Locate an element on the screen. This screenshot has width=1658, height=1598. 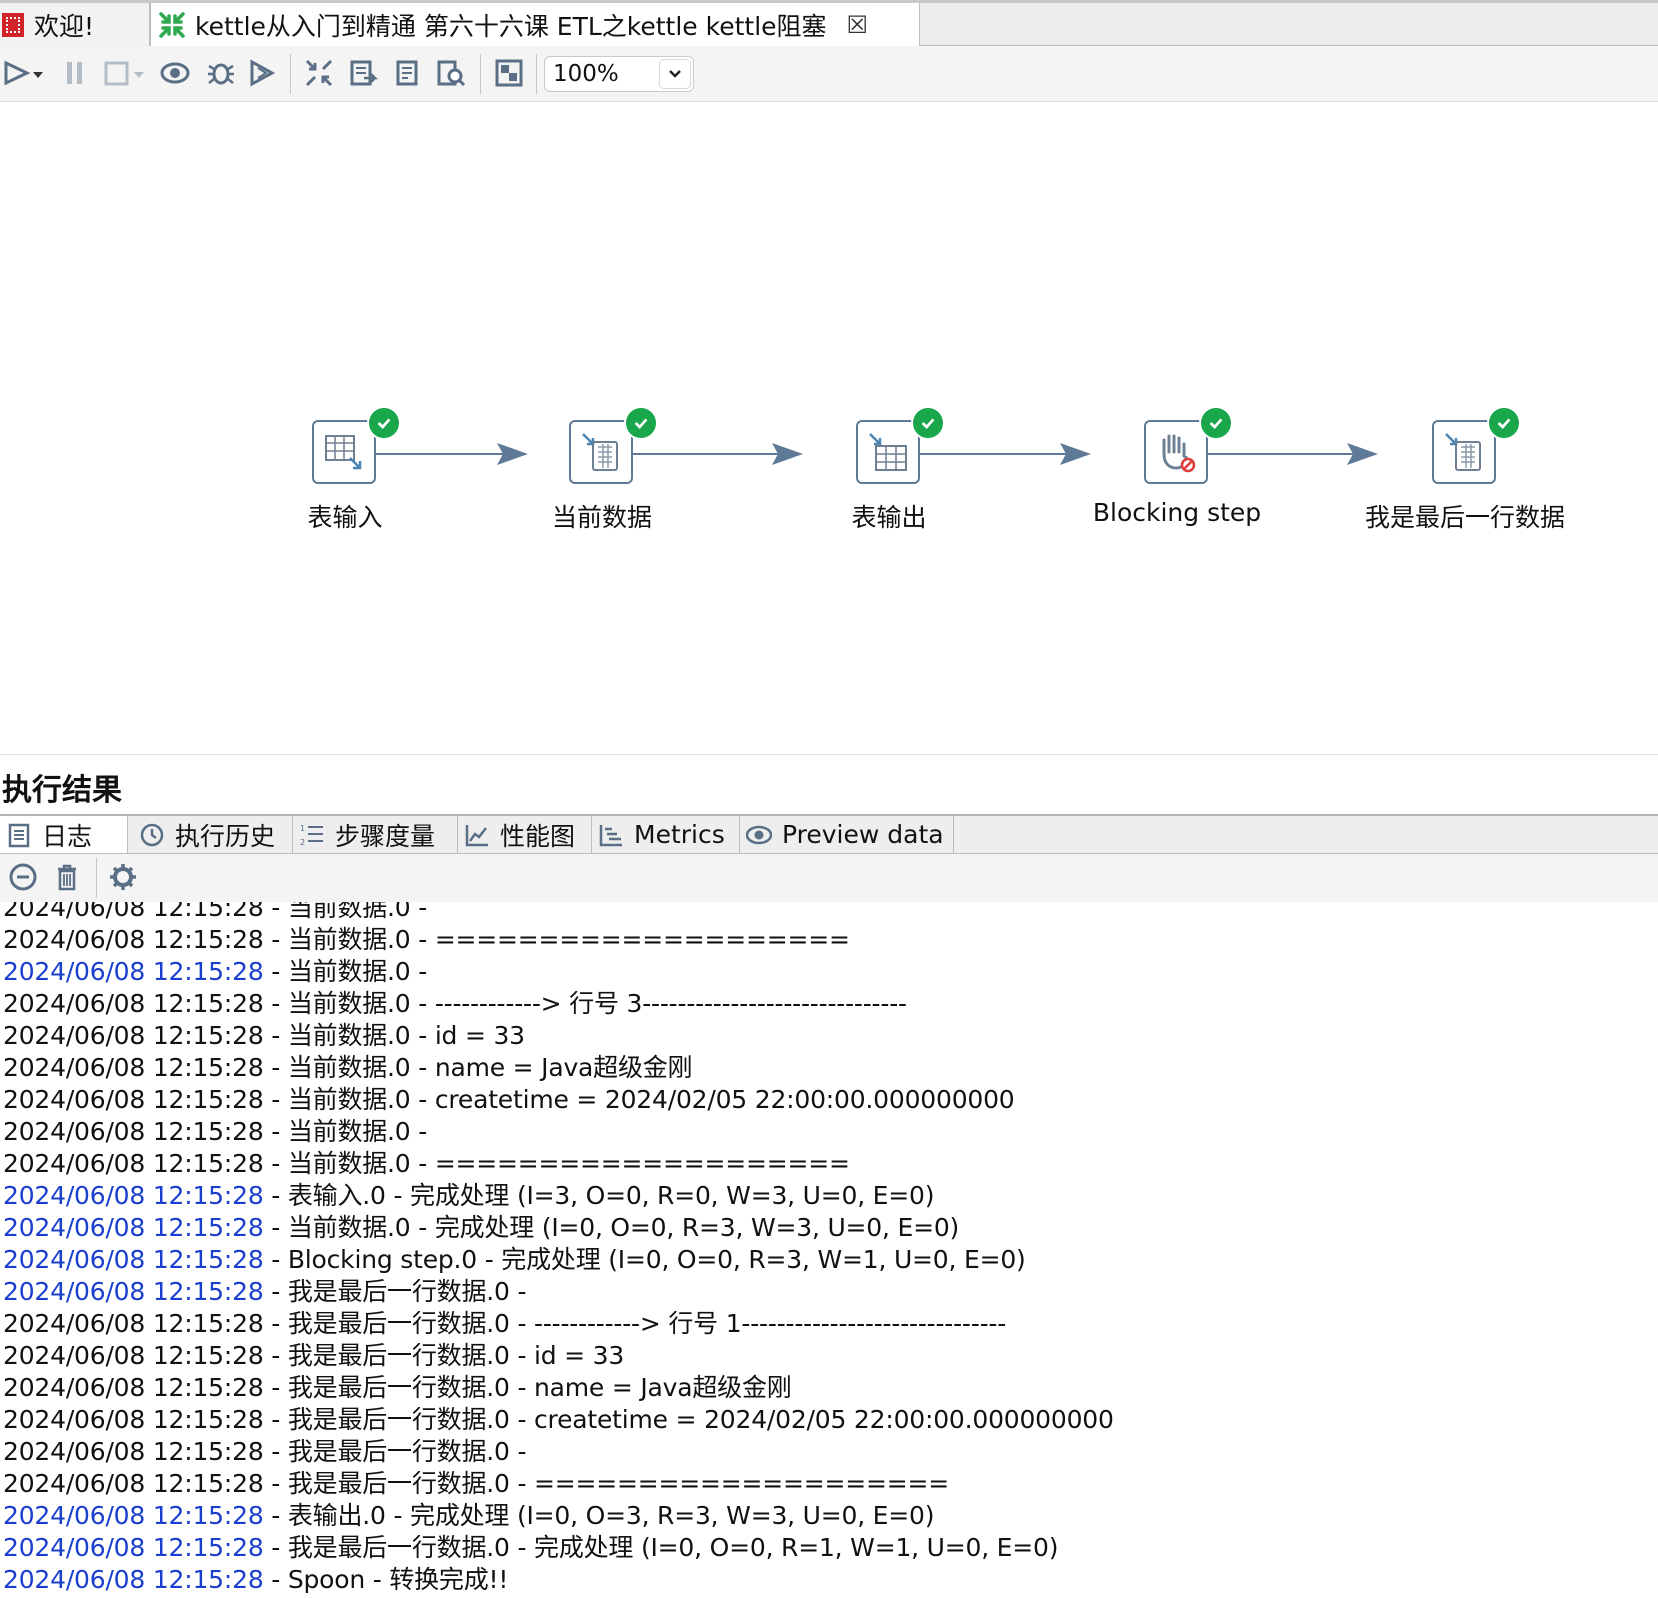
tab-label: Preview data is located at coordinates (863, 834).